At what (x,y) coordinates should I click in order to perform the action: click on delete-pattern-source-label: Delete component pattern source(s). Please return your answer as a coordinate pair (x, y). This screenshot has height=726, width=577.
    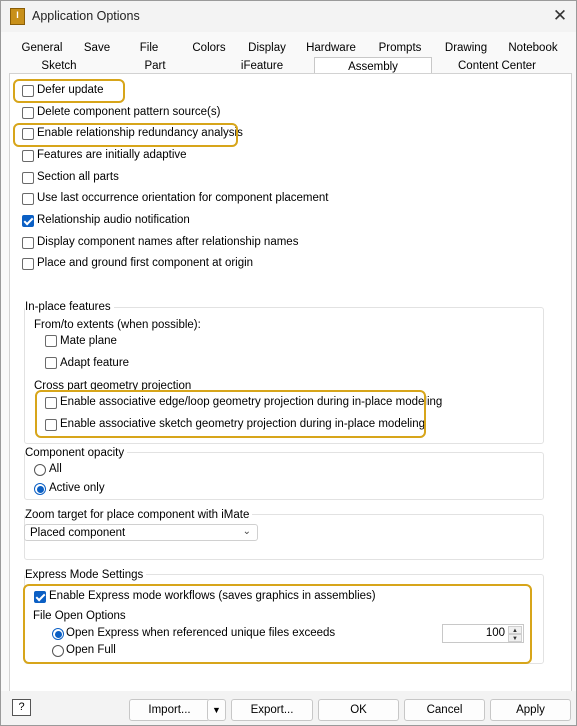
    Looking at the image, I should click on (129, 112).